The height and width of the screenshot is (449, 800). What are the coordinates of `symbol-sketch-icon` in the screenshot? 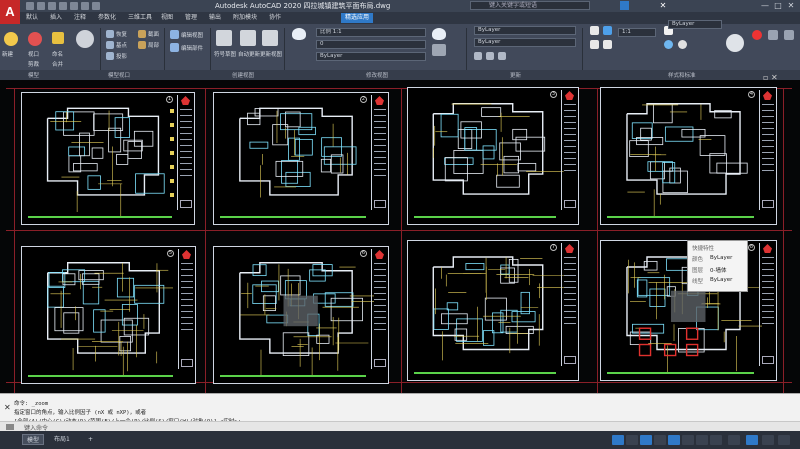 It's located at (224, 38).